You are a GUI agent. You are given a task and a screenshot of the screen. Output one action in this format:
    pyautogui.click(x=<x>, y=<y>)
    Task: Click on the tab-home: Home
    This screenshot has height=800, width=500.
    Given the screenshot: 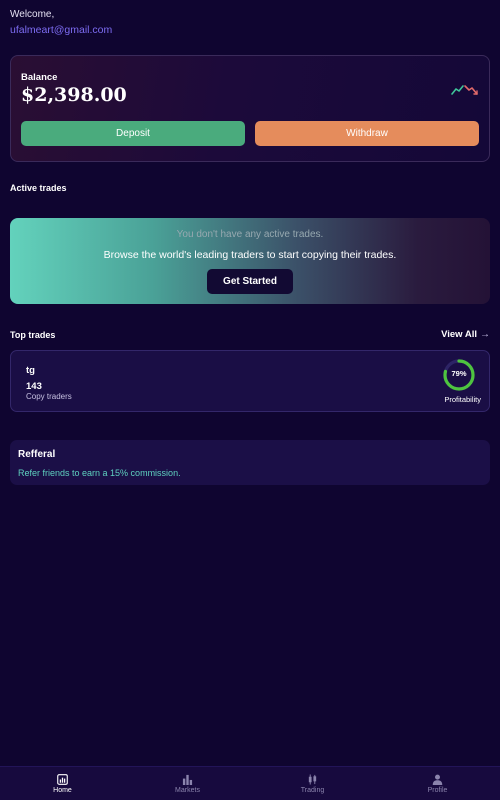 What is the action you would take?
    pyautogui.click(x=62, y=783)
    